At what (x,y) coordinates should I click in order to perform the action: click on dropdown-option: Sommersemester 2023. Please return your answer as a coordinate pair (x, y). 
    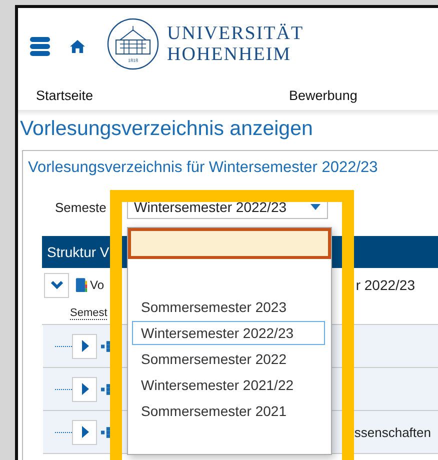
    Looking at the image, I should click on (228, 307).